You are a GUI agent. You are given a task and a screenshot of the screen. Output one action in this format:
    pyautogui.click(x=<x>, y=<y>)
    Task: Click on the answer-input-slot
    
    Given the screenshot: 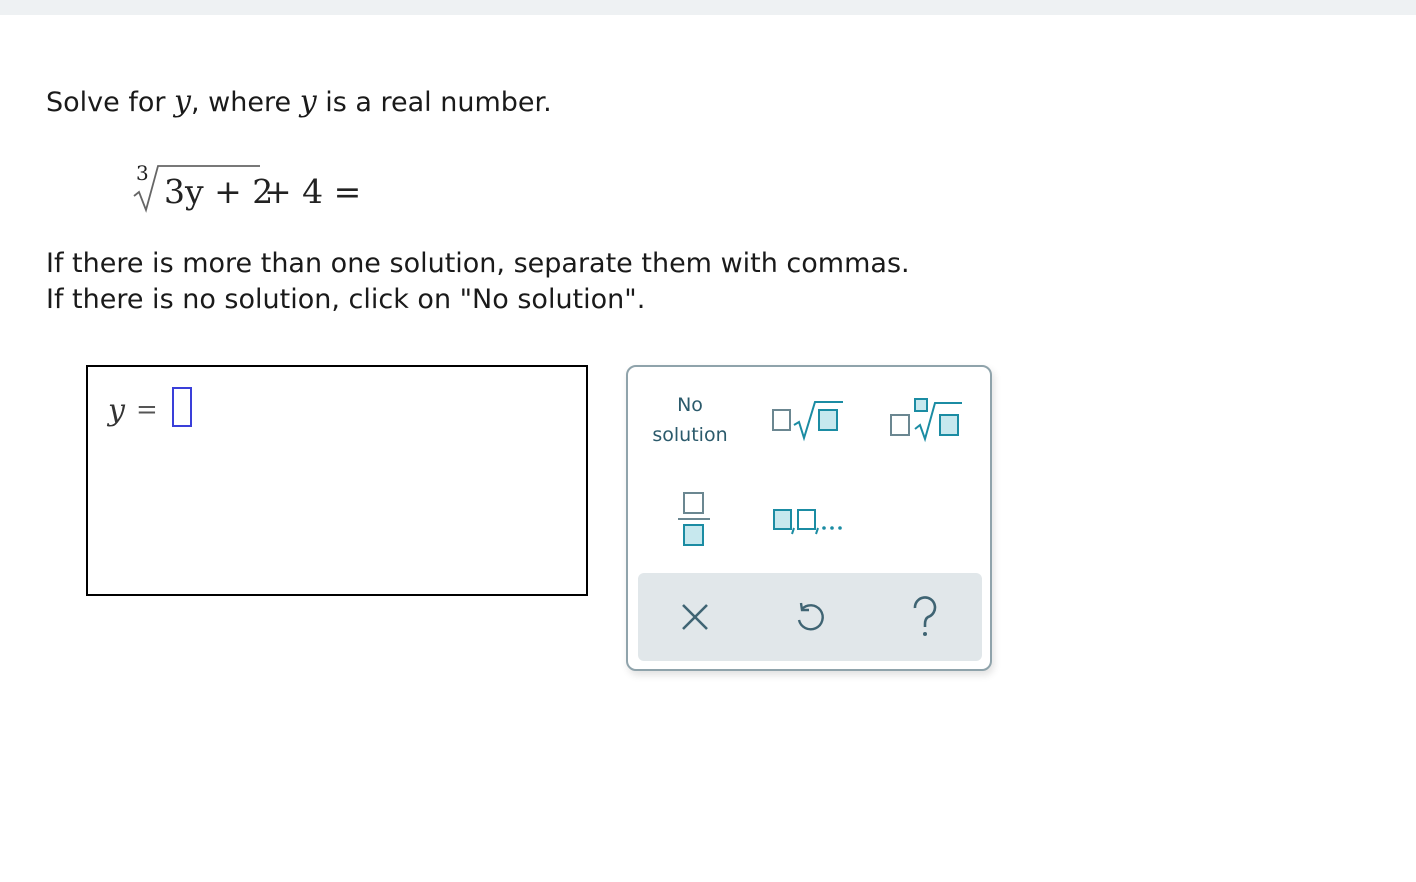 What is the action you would take?
    pyautogui.click(x=182, y=407)
    